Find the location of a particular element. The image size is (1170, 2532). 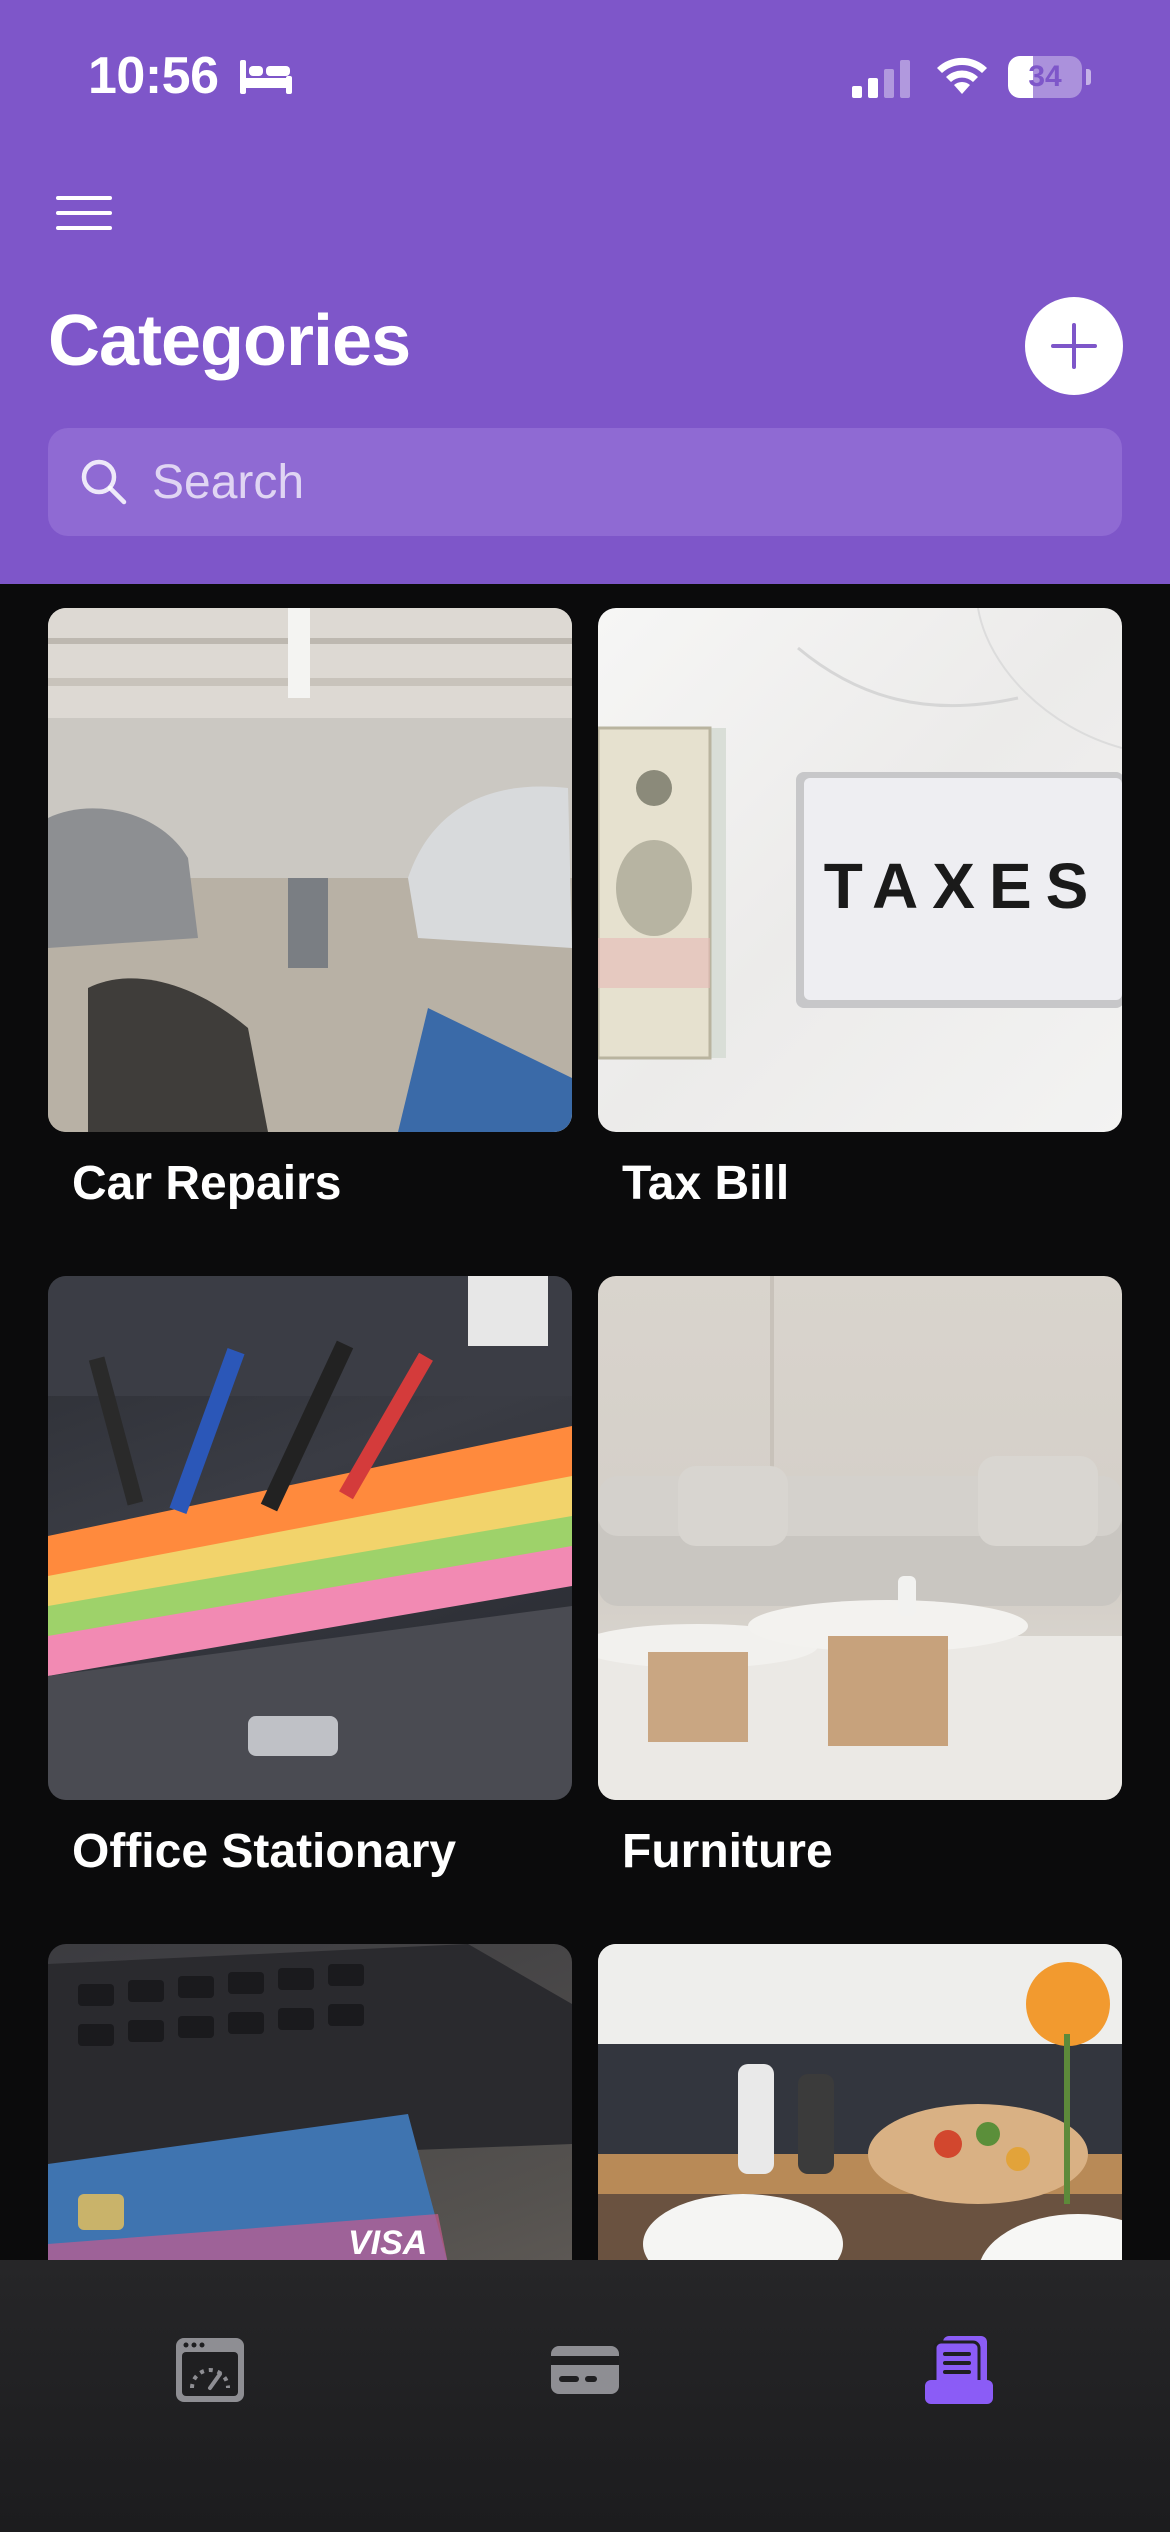

cellular-signal-icon is located at coordinates (881, 79).